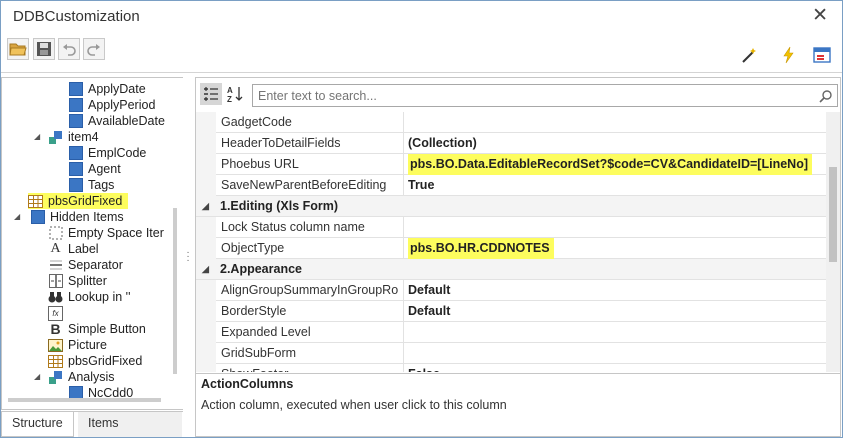 The height and width of the screenshot is (438, 843). What do you see at coordinates (615, 143) in the screenshot?
I see `property-value: (Collection)` at bounding box center [615, 143].